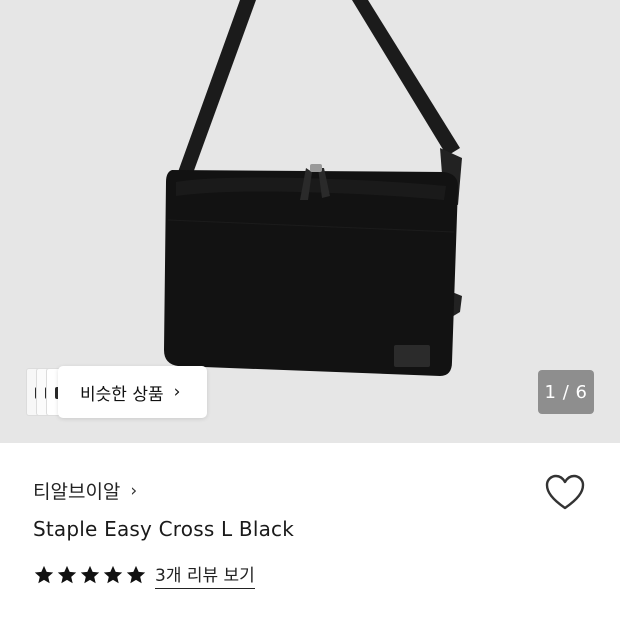  What do you see at coordinates (164, 529) in the screenshot?
I see `product-title: Staple Easy Cross L Black` at bounding box center [164, 529].